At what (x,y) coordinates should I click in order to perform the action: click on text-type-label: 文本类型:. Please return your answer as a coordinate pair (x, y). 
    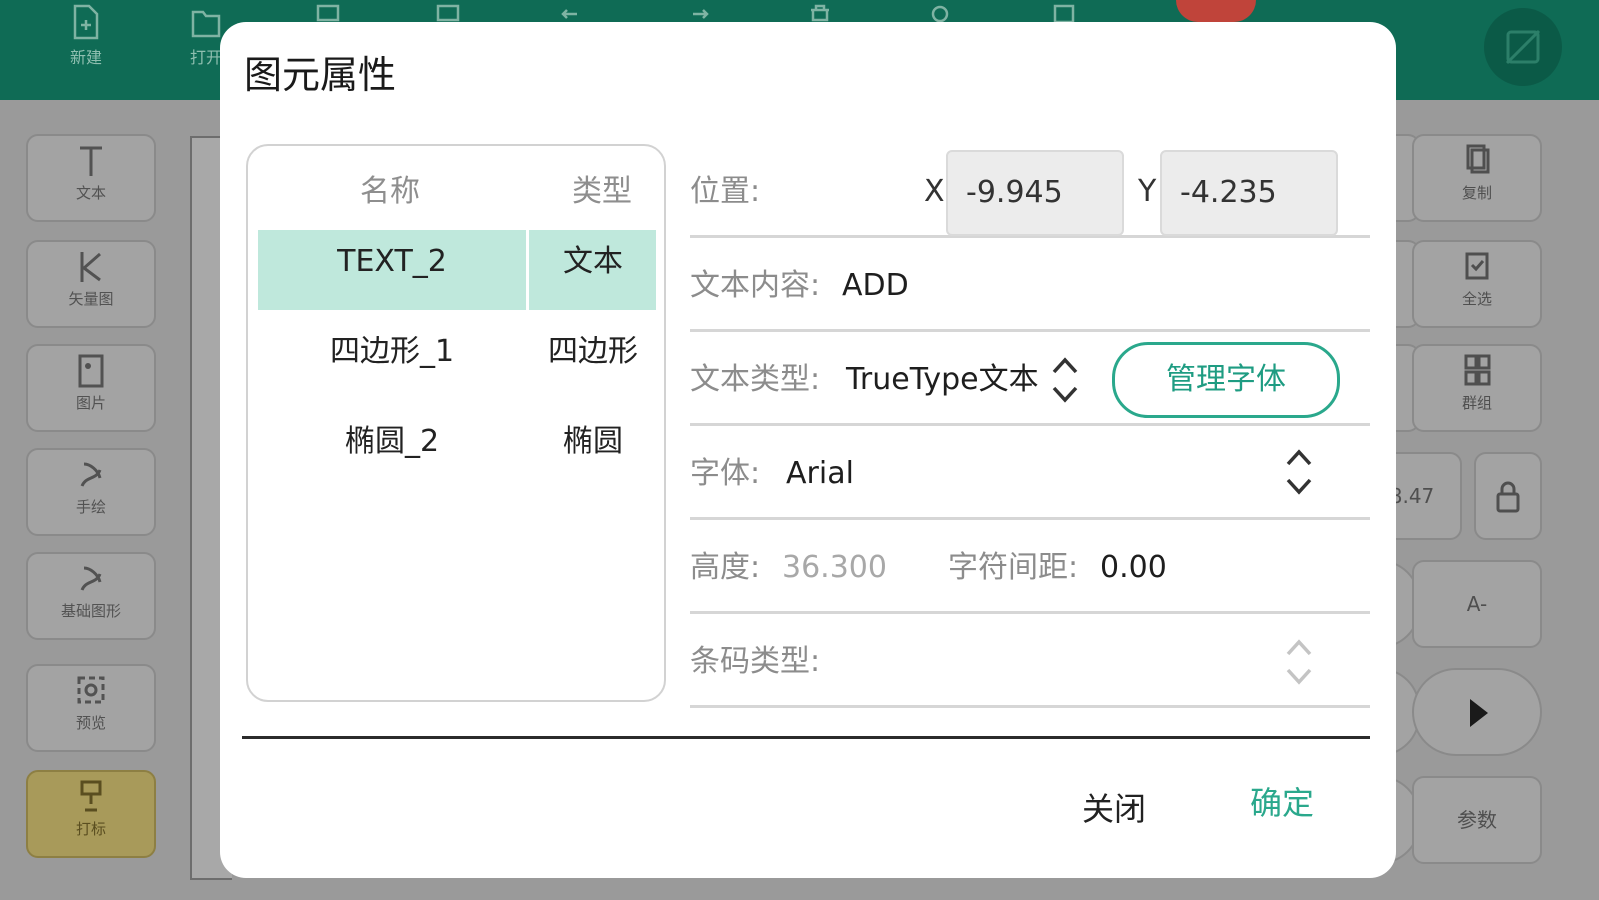
    Looking at the image, I should click on (755, 379).